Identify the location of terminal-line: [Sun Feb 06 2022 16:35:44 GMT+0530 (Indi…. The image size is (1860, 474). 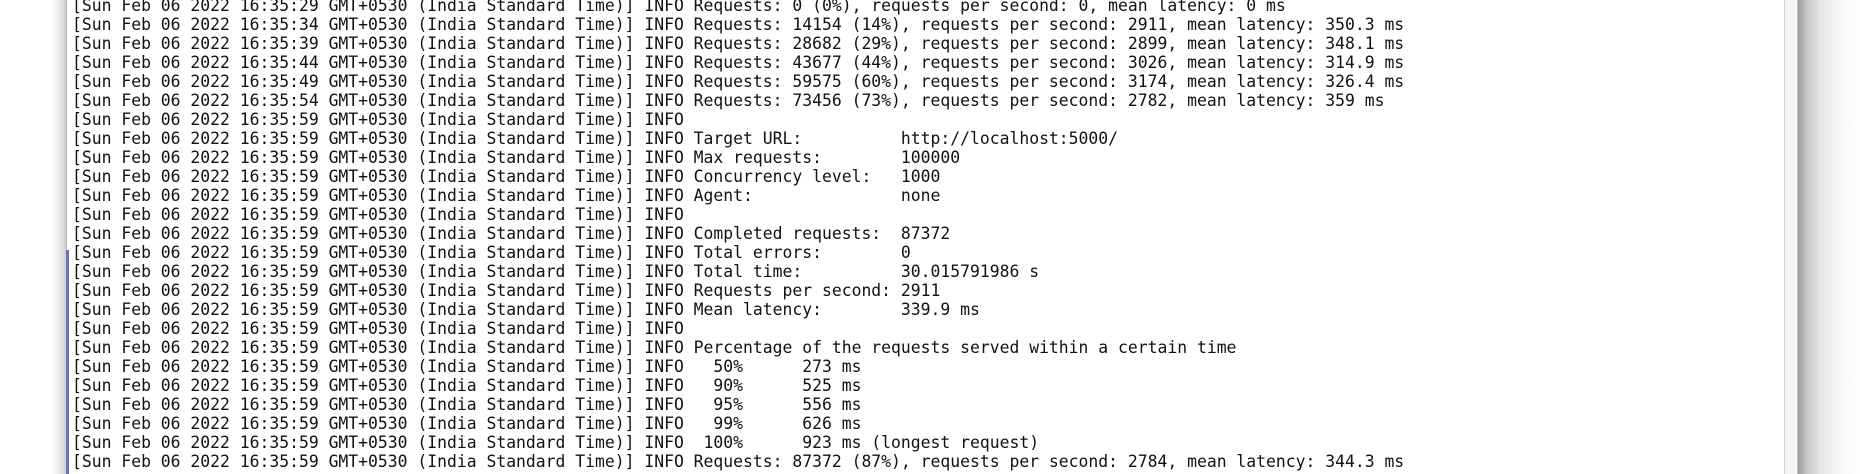
(738, 62).